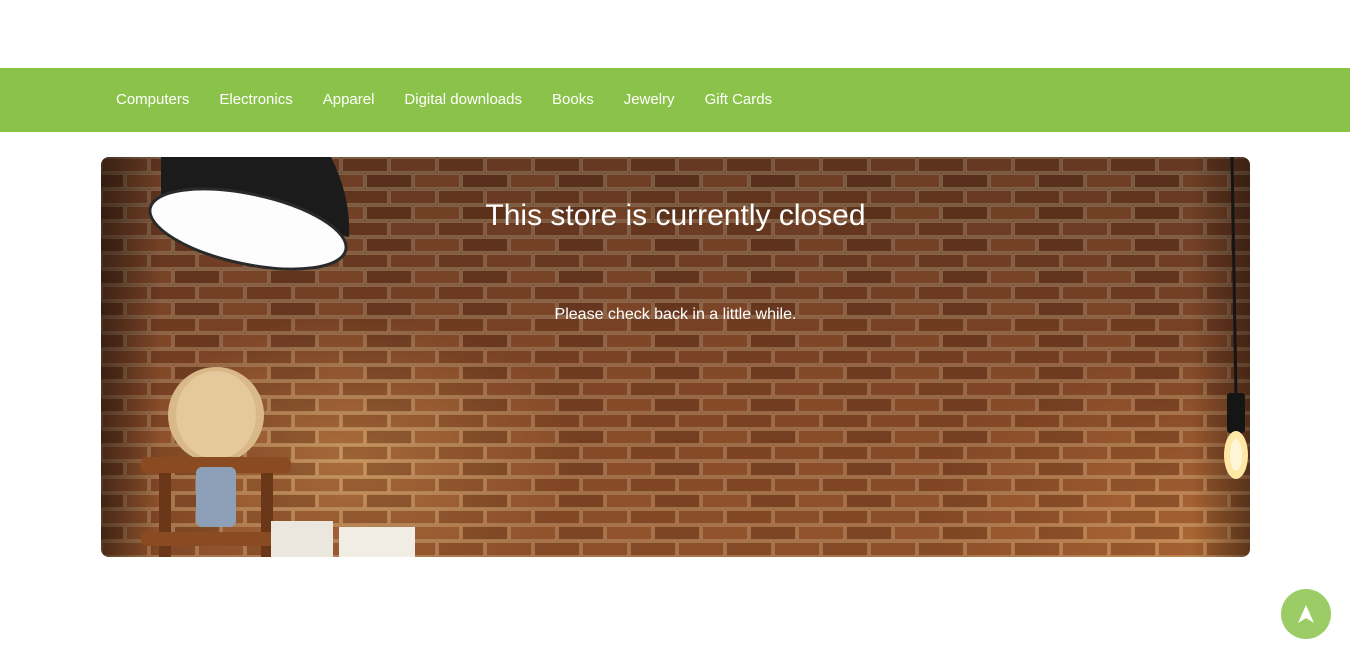  I want to click on menu-item-gift-cards: Gift Cards, so click(739, 100).